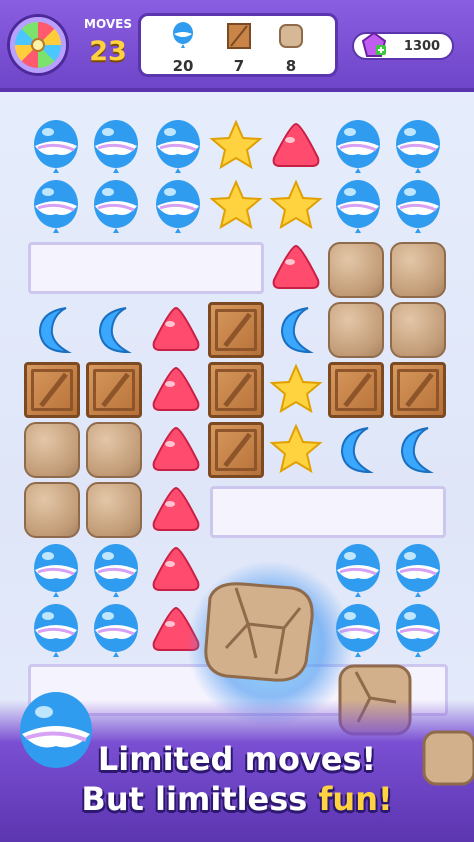 The height and width of the screenshot is (842, 474). What do you see at coordinates (239, 66) in the screenshot?
I see `goal-crate-count: 7` at bounding box center [239, 66].